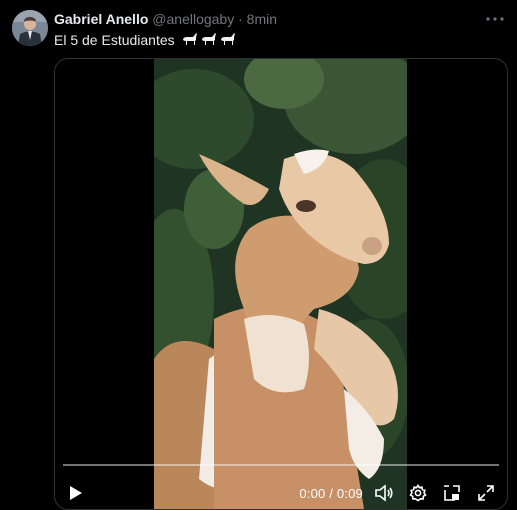 The width and height of the screenshot is (517, 510). What do you see at coordinates (384, 493) in the screenshot?
I see `volume-icon` at bounding box center [384, 493].